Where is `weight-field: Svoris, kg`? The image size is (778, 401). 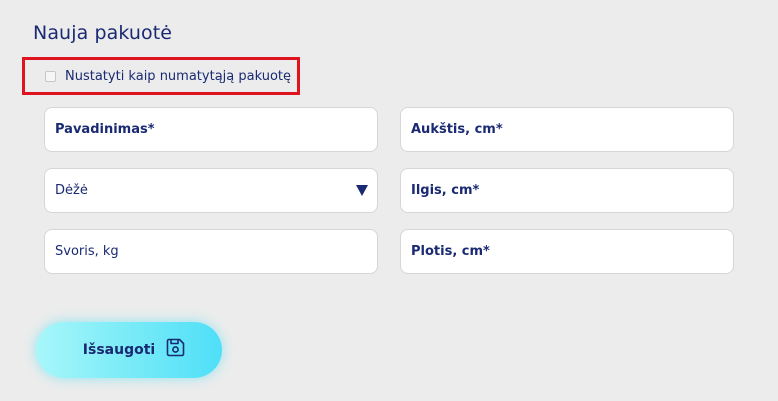
weight-field: Svoris, kg is located at coordinates (211, 251).